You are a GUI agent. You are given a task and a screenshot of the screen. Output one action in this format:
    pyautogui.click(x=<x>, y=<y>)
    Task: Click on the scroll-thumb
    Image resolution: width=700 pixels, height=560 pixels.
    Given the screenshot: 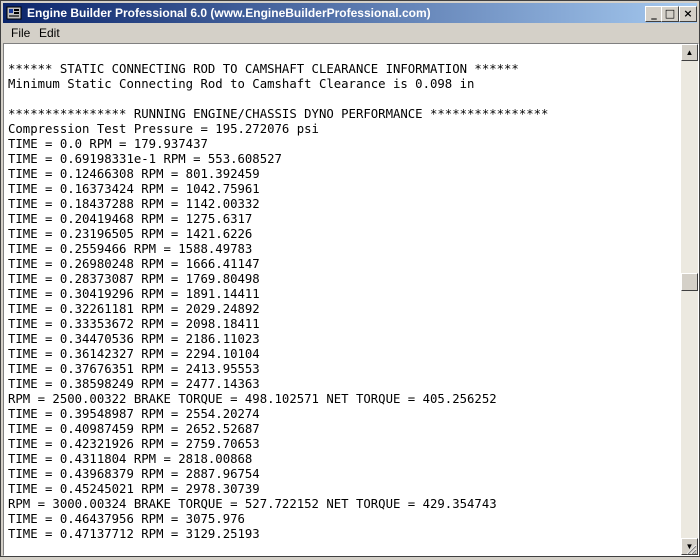 What is the action you would take?
    pyautogui.click(x=689, y=282)
    